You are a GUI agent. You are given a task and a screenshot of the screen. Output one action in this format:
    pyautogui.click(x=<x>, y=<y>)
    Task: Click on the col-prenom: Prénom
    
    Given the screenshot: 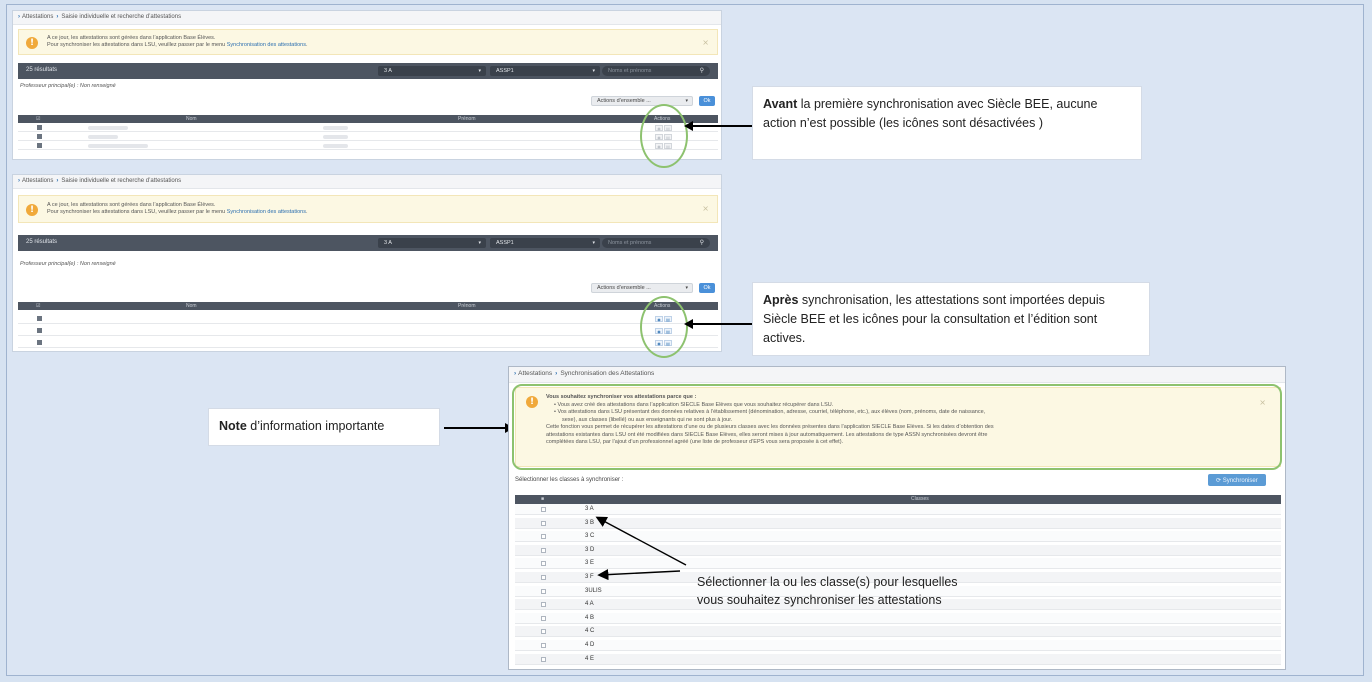 What is the action you would take?
    pyautogui.click(x=467, y=119)
    